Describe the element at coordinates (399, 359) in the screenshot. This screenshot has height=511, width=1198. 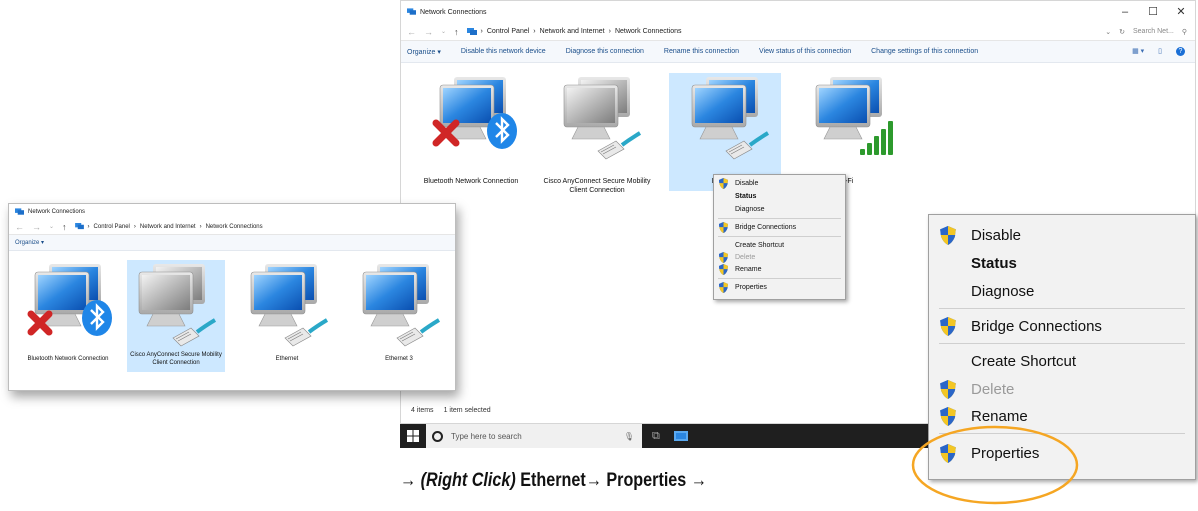
I see `item-label: Ethernet 3` at that location.